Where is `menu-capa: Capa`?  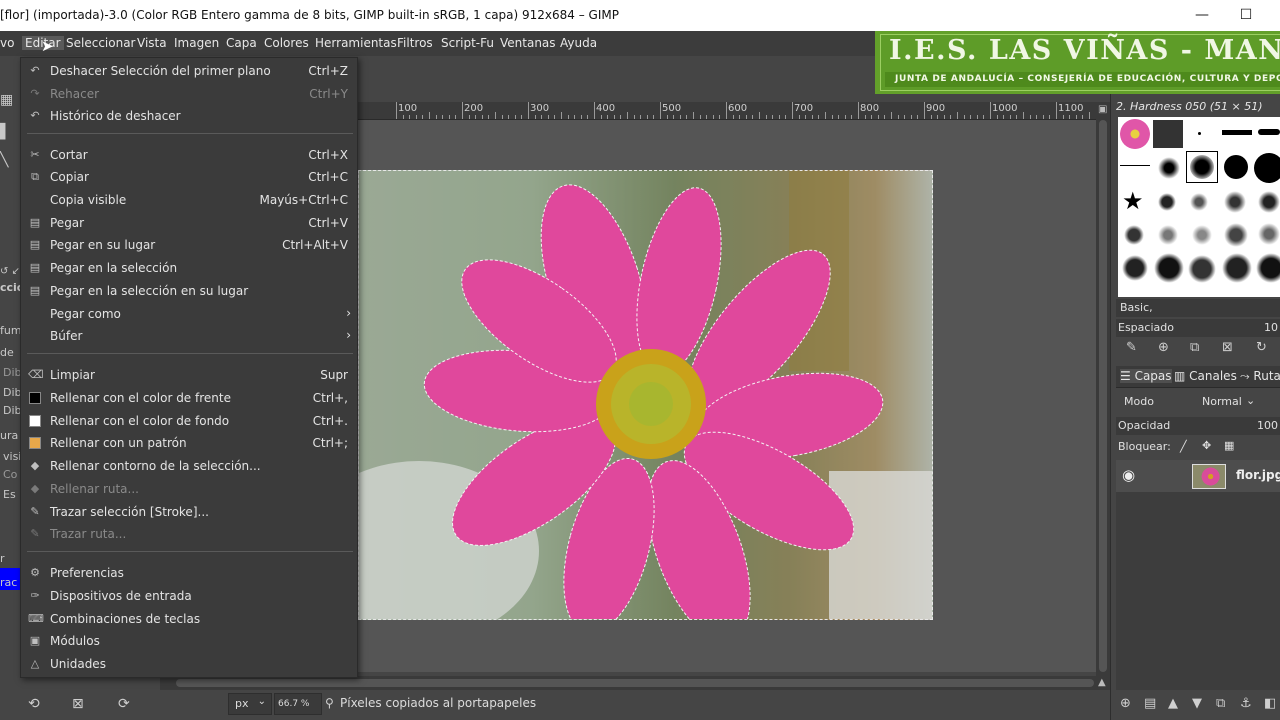 menu-capa: Capa is located at coordinates (241, 43).